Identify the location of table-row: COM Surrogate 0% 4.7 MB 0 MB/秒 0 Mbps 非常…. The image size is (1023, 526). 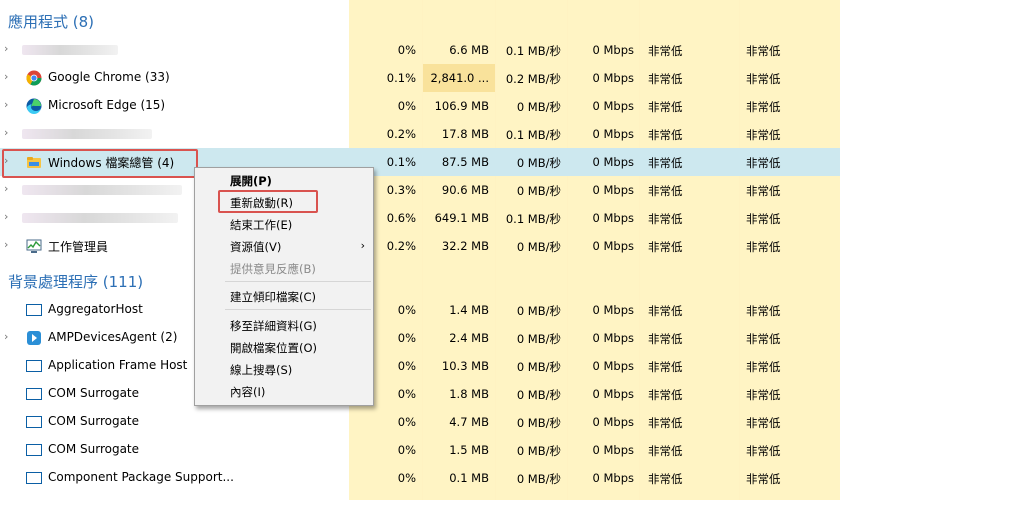
(420, 422).